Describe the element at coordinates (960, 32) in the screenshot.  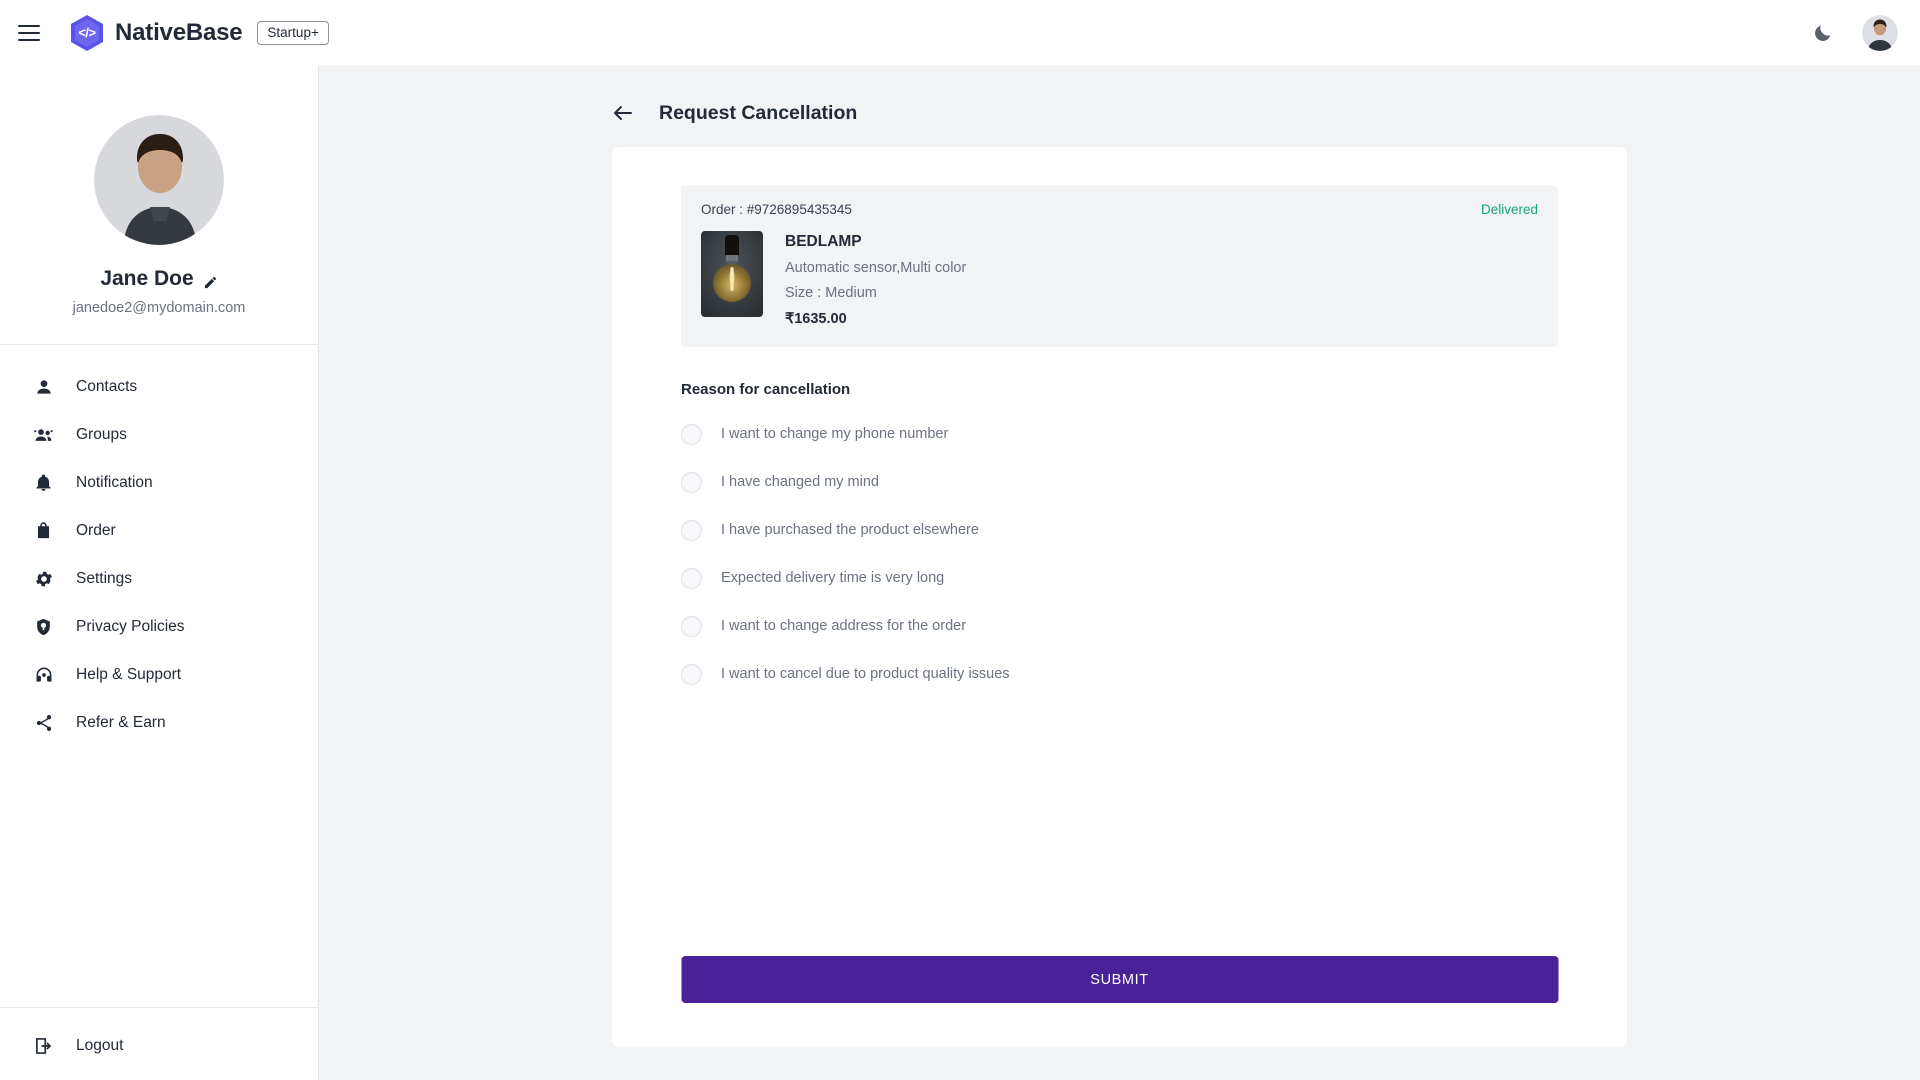
I see `top-bar: </> NativeBase Startup+` at that location.